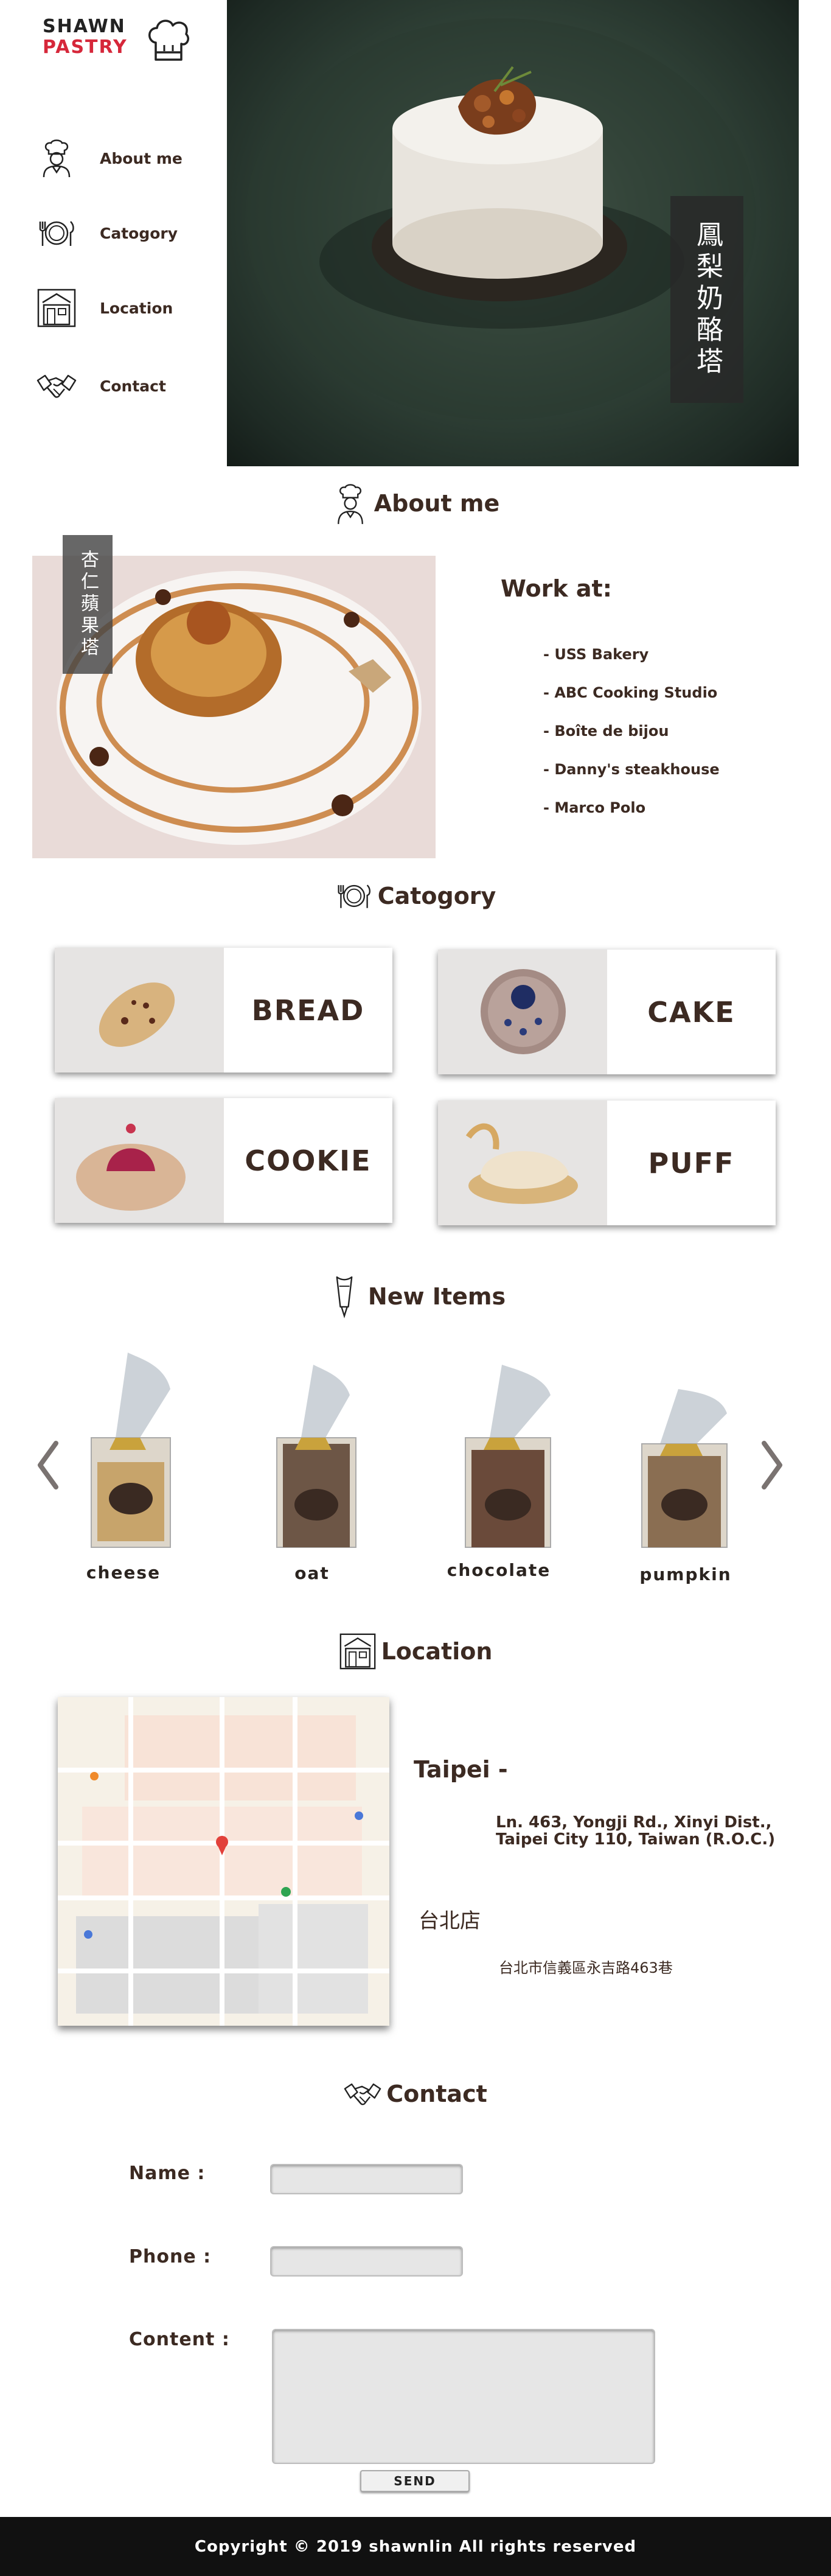 The width and height of the screenshot is (831, 2576). What do you see at coordinates (685, 1574) in the screenshot?
I see `item-label-pumpkin: pumpkin` at bounding box center [685, 1574].